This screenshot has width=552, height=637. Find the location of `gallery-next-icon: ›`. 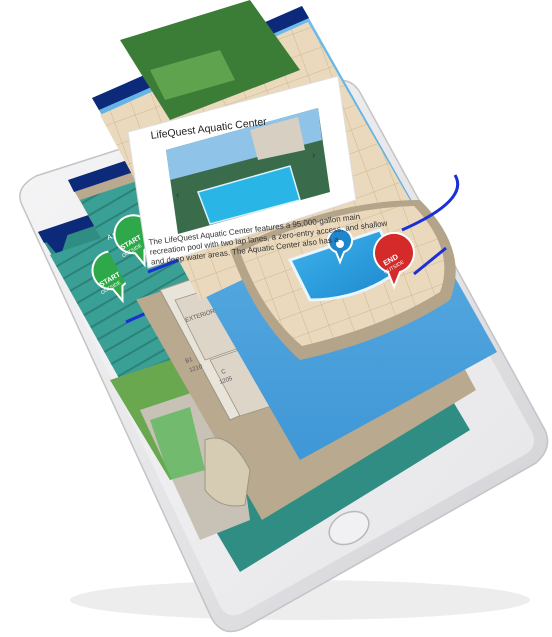

gallery-next-icon: › is located at coordinates (313, 155).